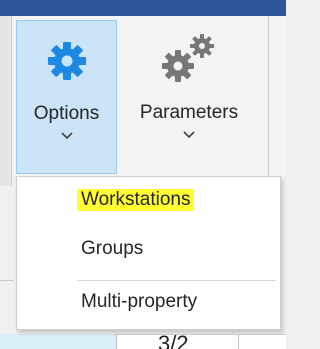 The image size is (320, 349). I want to click on menu-item-label: Groups, so click(112, 248).